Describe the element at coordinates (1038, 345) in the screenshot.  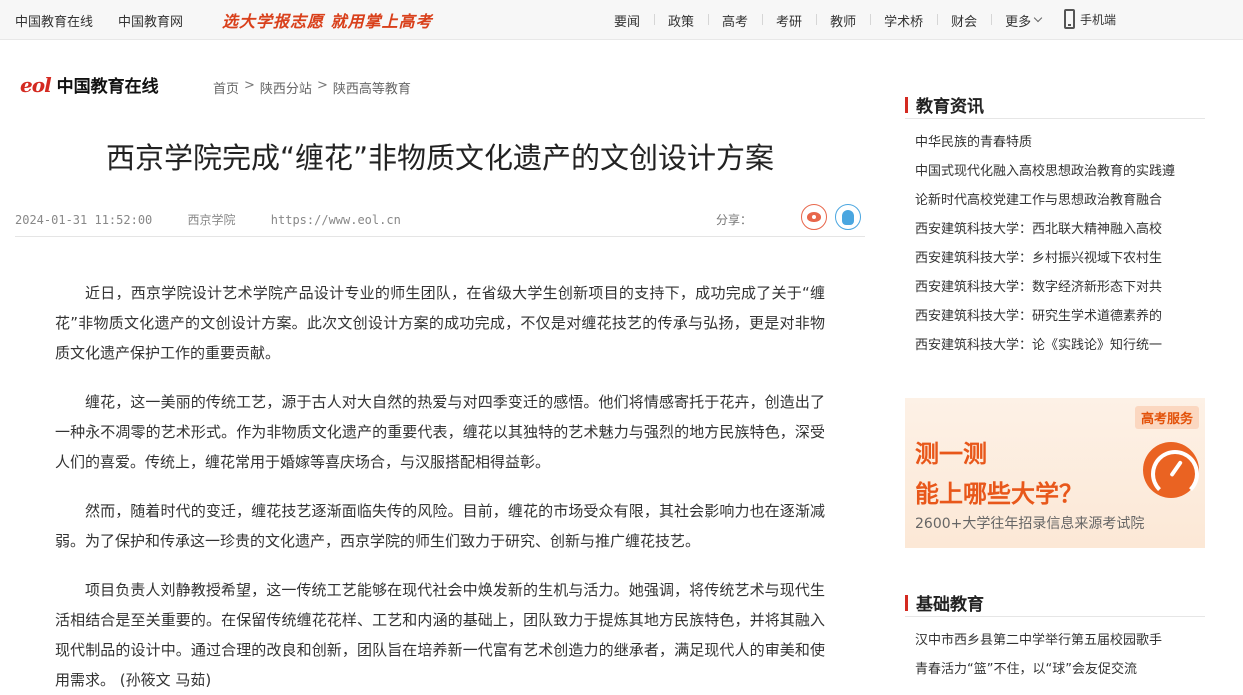
I see `news-link: 西安建筑科技大学：论《实践论》知行统一` at that location.